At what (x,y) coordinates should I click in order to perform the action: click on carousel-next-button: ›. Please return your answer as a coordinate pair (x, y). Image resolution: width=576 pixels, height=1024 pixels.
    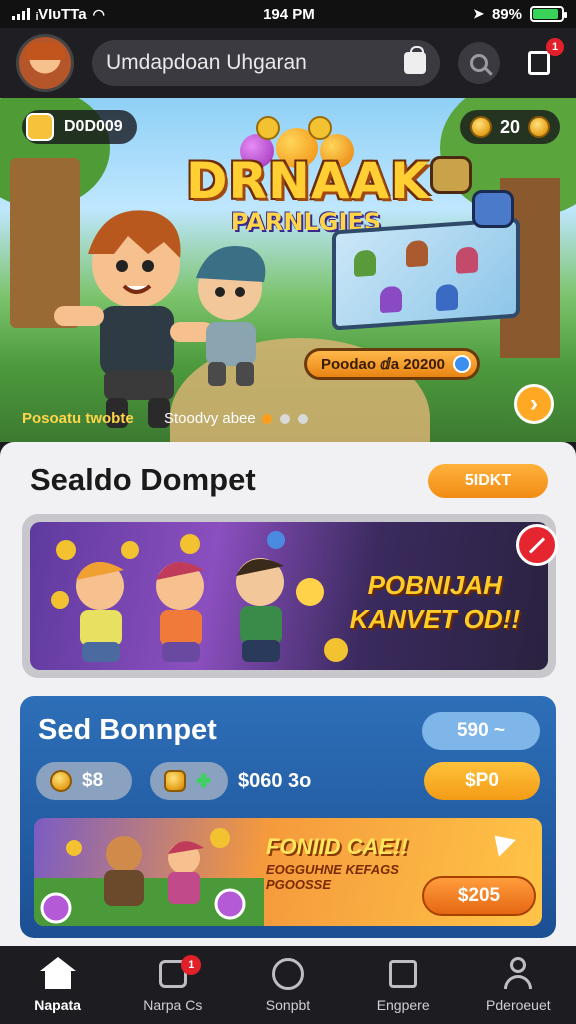
    Looking at the image, I should click on (534, 404).